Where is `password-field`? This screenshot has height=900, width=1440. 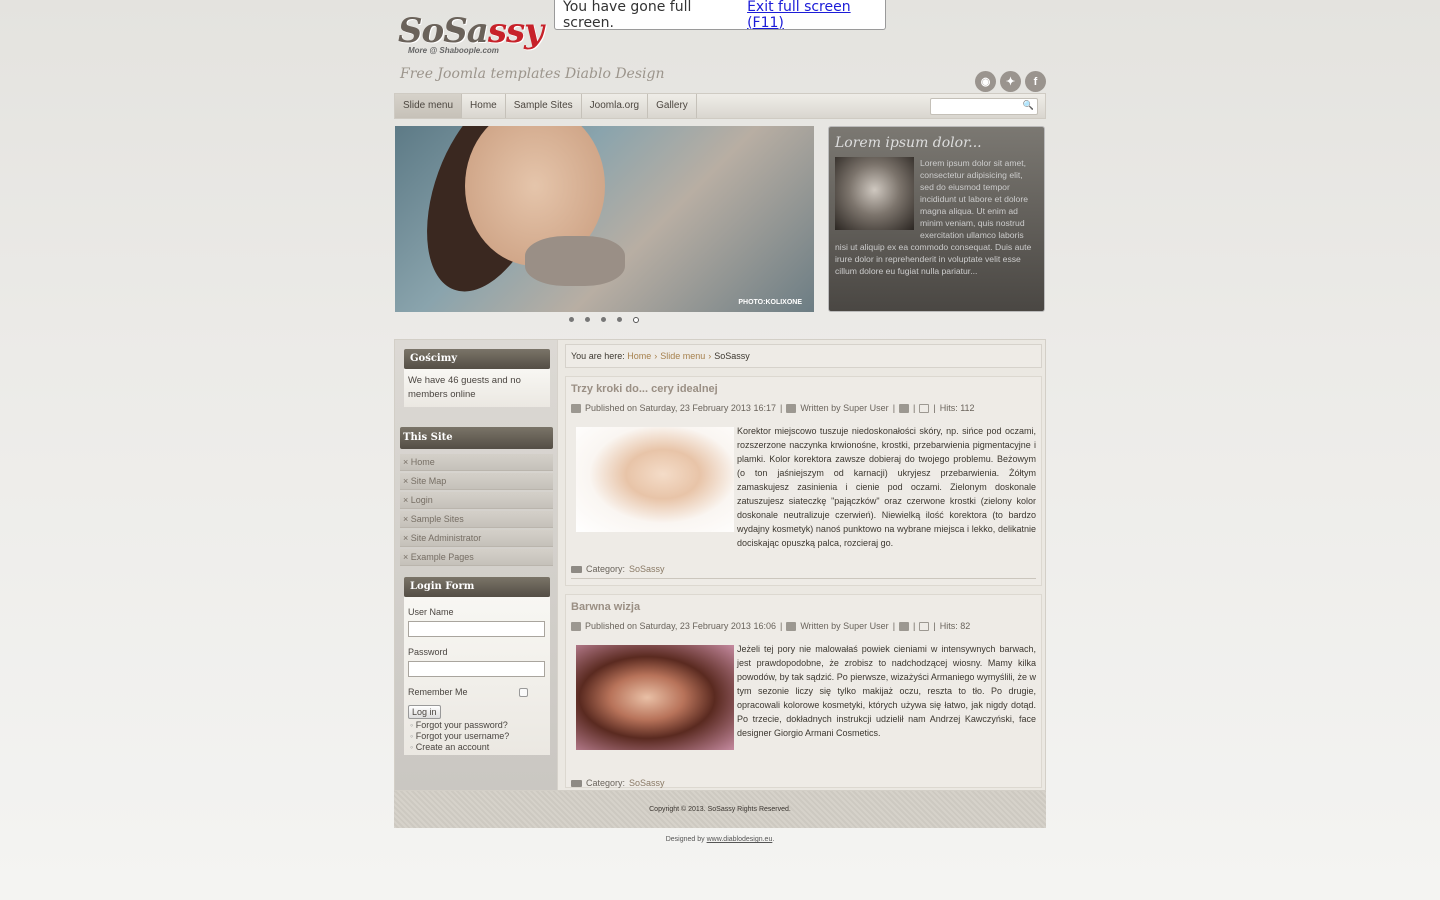
password-field is located at coordinates (476, 669).